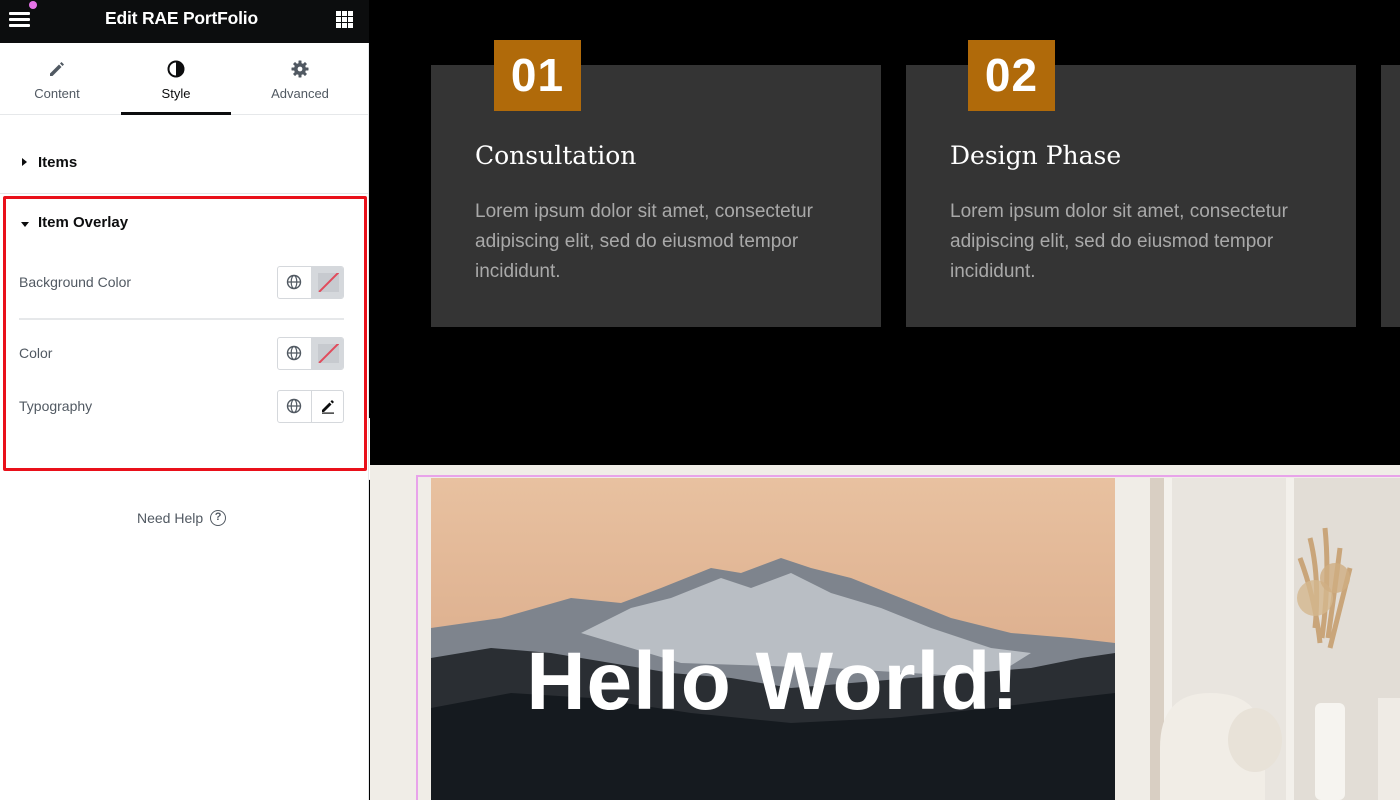 This screenshot has height=800, width=1400. I want to click on widgets-grid-icon, so click(344, 19).